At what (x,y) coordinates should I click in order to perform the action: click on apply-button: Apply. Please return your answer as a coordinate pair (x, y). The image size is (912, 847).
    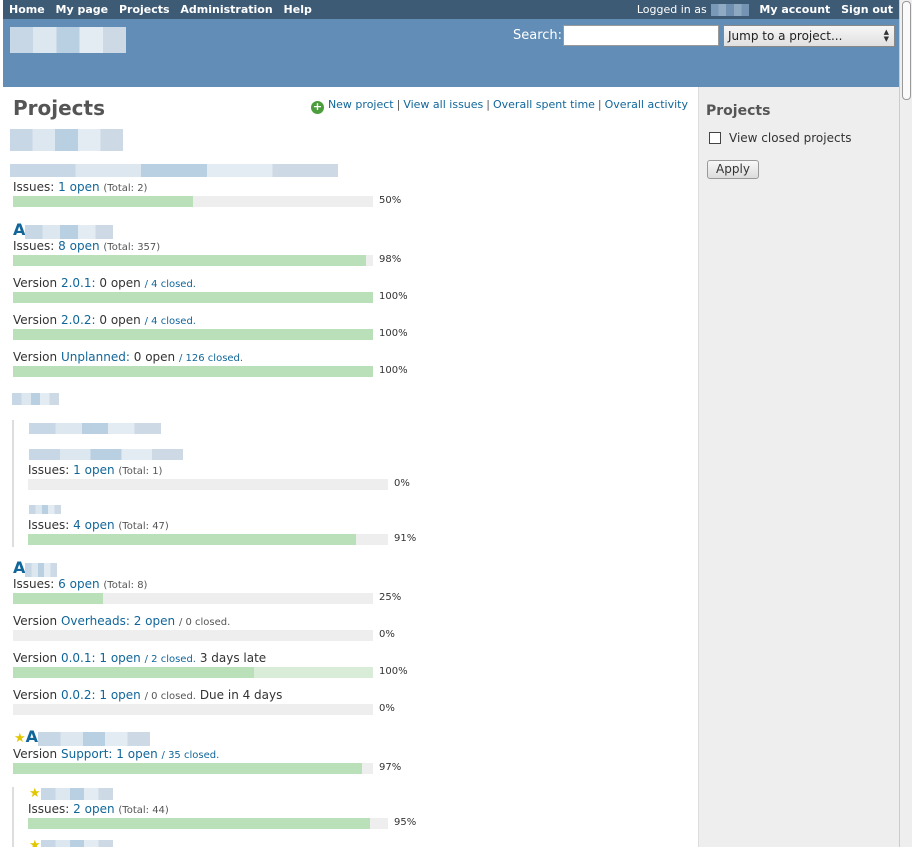
    Looking at the image, I should click on (733, 169).